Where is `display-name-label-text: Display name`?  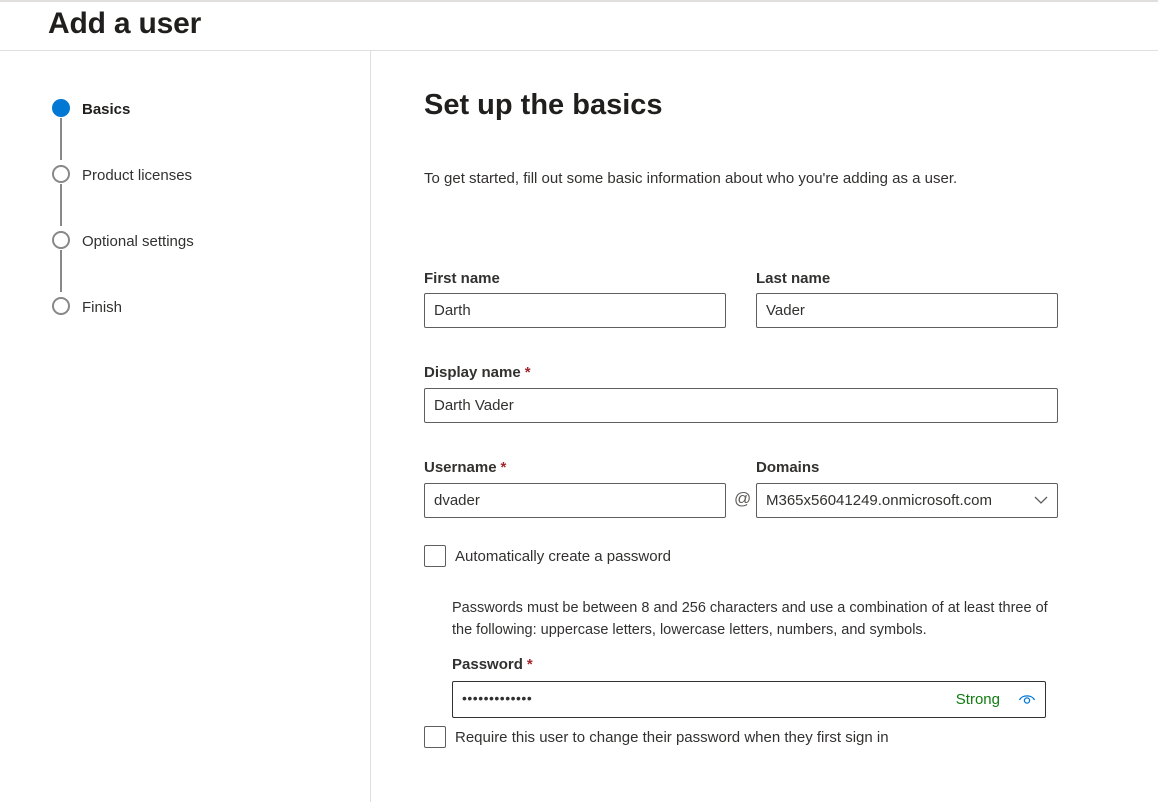
display-name-label-text: Display name is located at coordinates (472, 372).